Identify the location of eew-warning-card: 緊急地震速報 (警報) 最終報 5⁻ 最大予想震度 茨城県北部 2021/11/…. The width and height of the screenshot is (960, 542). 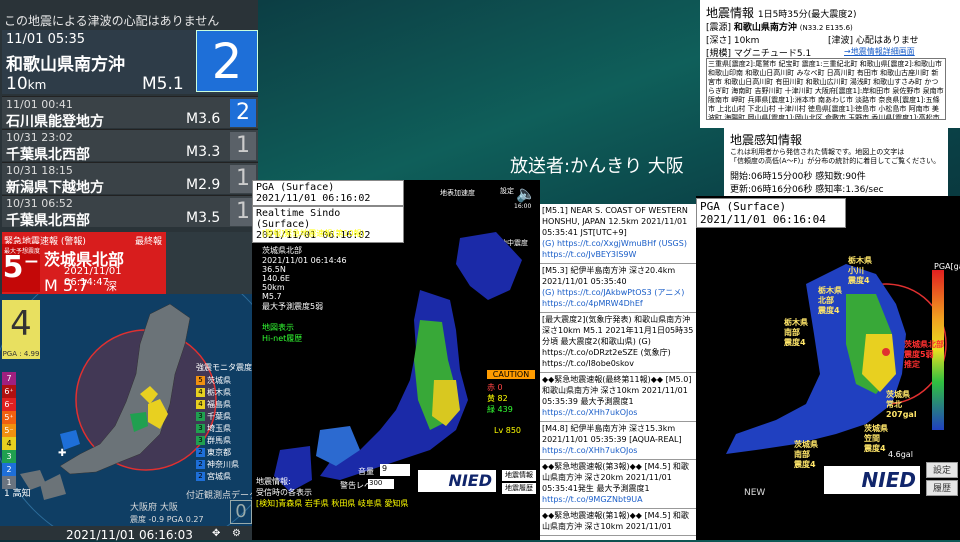
(86, 272).